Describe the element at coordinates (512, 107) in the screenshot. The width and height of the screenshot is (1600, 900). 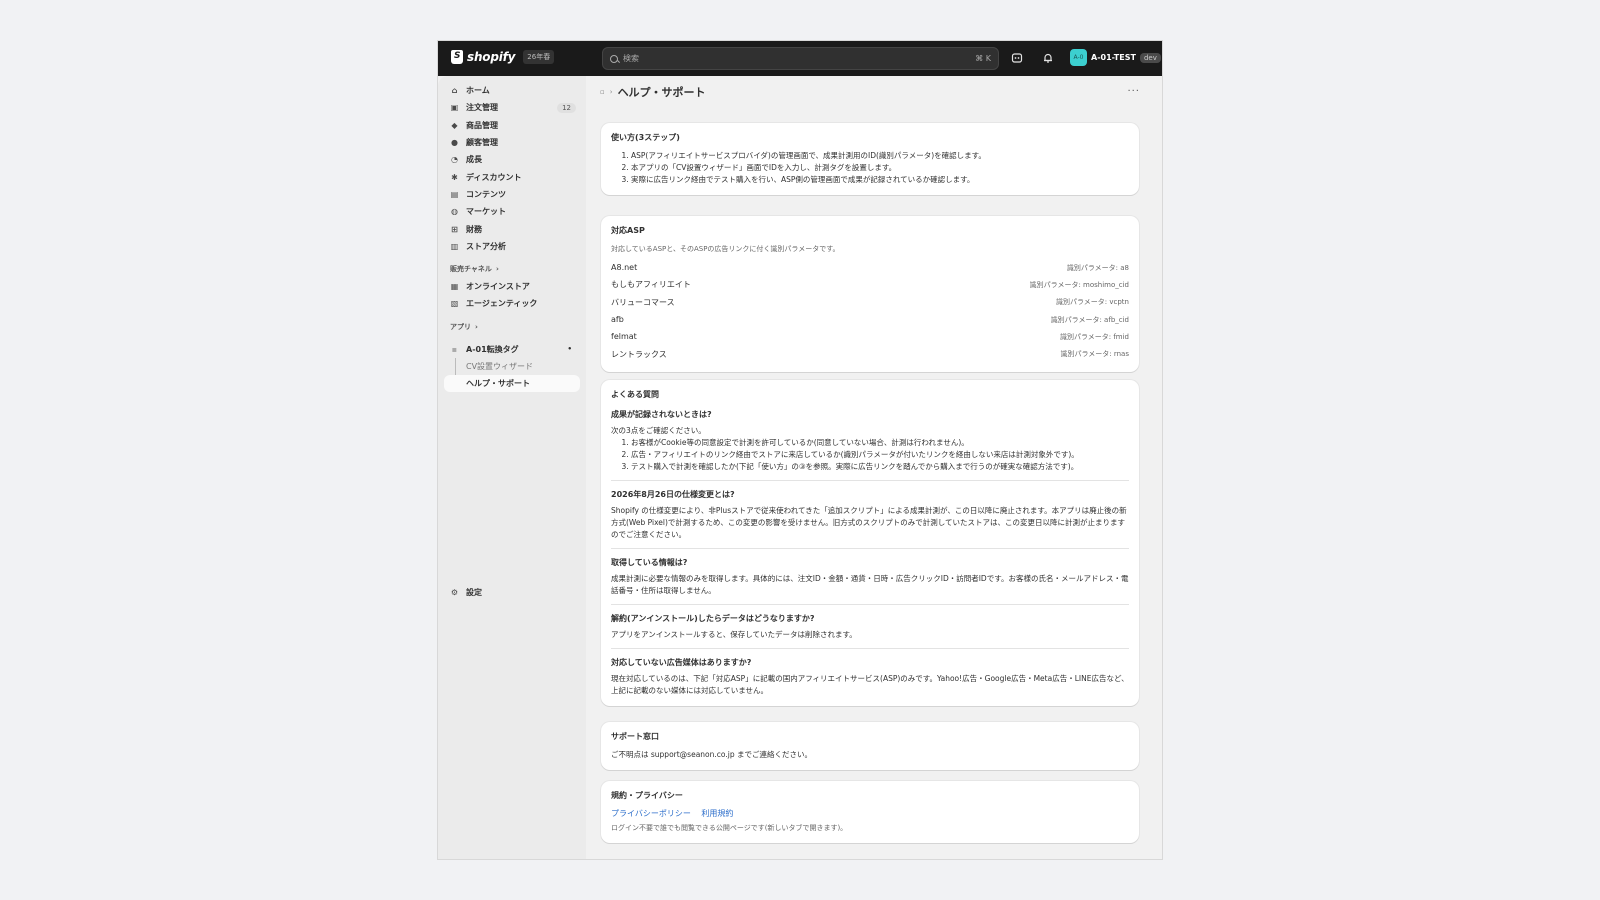
I see `sidebar-item-orders: ▣ 注文管理 12` at that location.